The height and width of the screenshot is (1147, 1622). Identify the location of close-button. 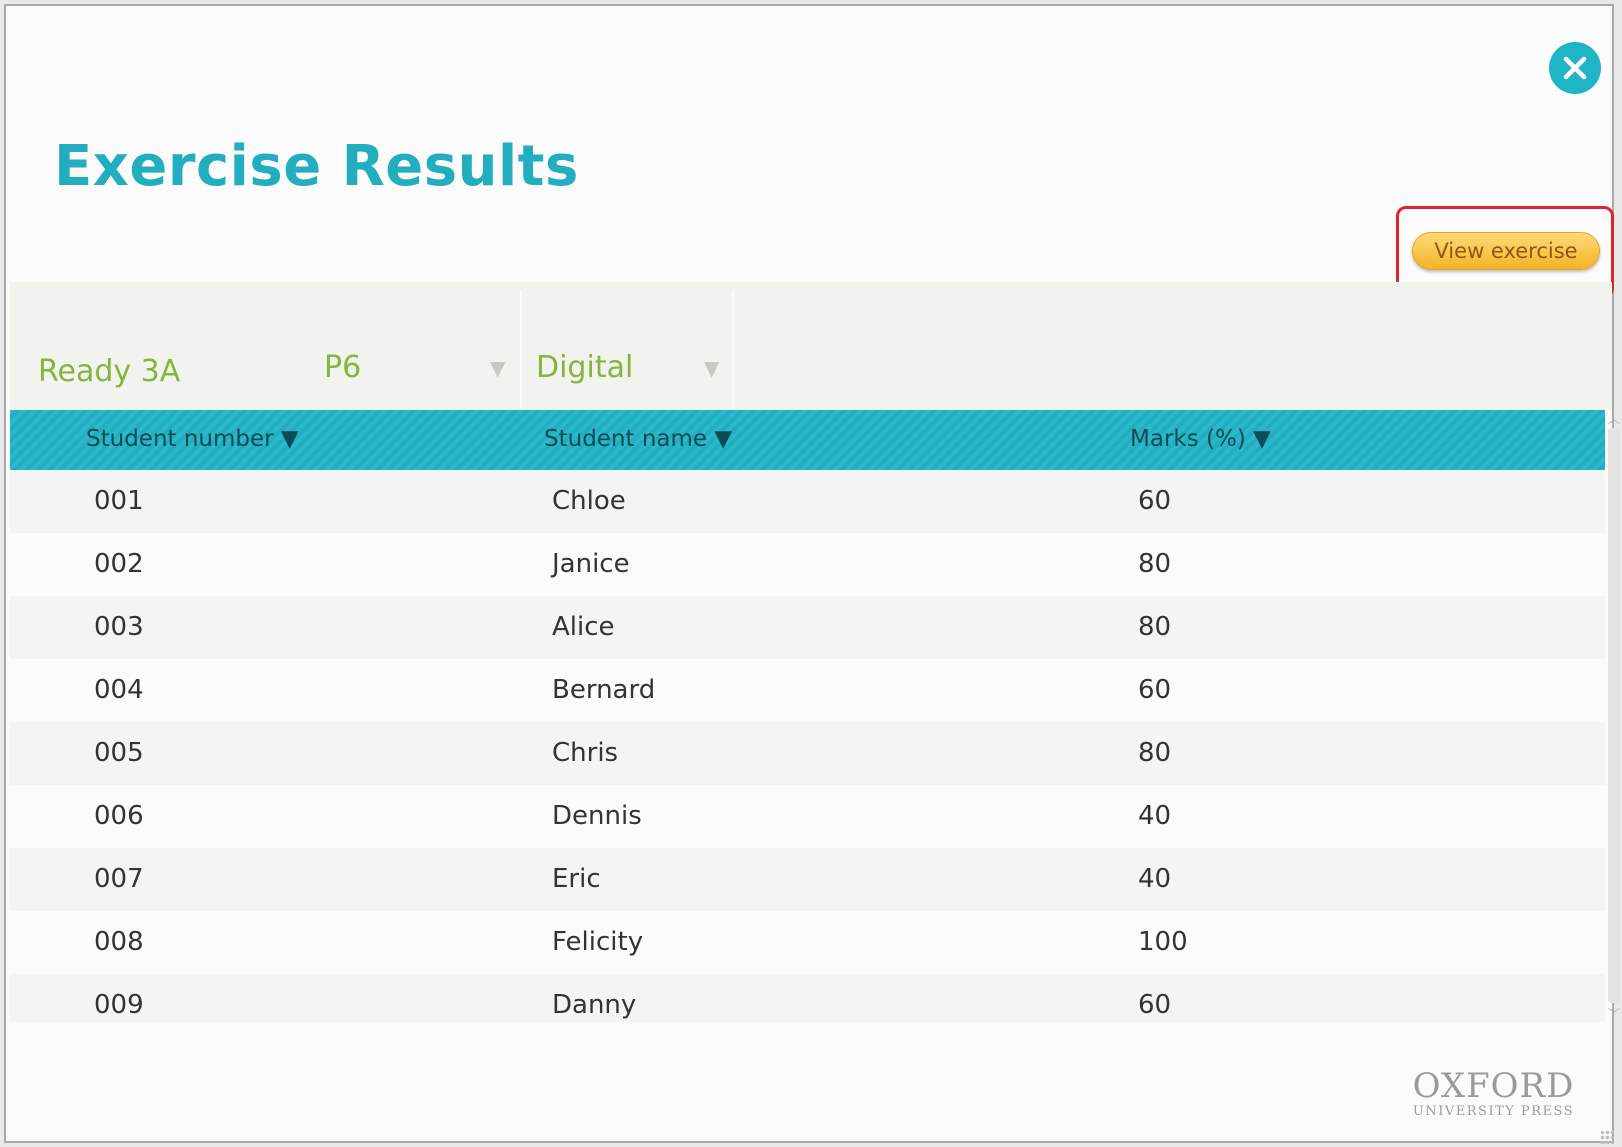
(1575, 68).